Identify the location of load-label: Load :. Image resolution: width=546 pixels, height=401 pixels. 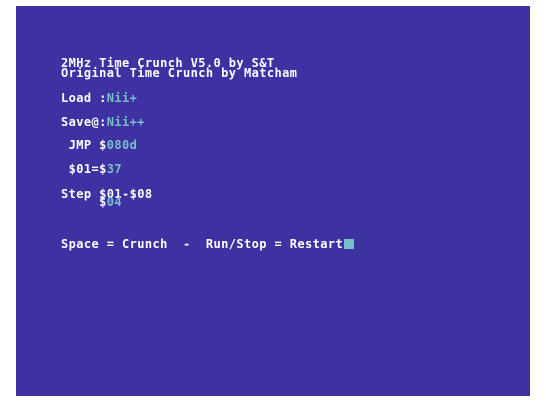
(84, 98).